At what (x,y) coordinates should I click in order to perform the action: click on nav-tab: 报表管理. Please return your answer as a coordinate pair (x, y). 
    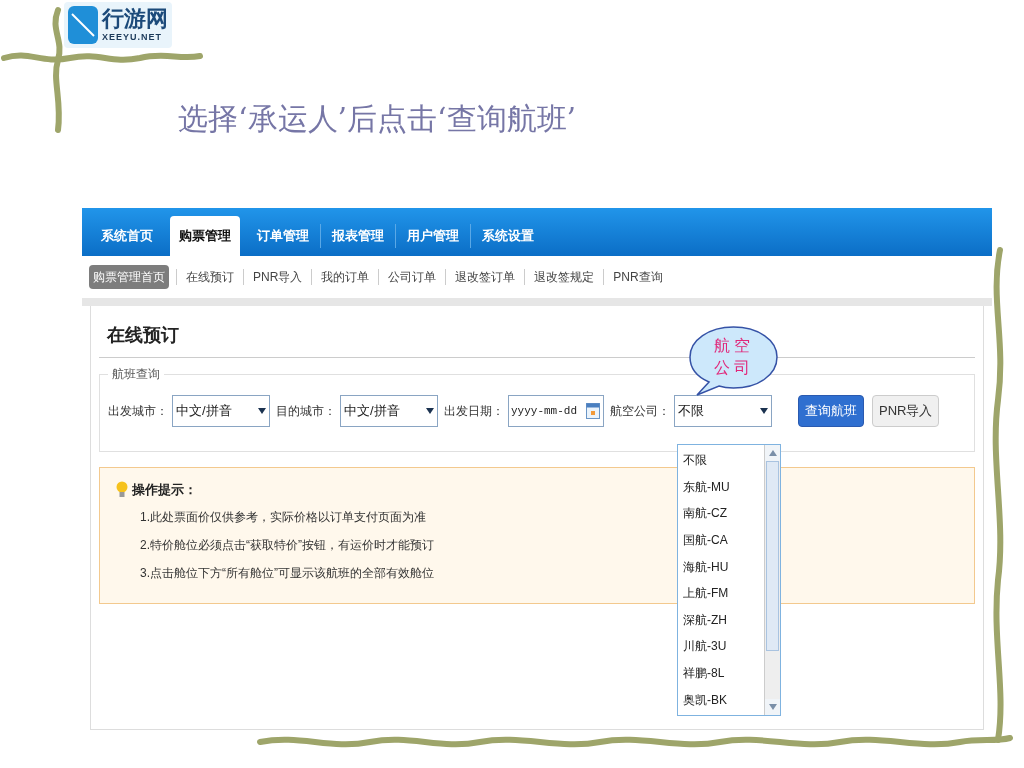
    Looking at the image, I should click on (358, 236).